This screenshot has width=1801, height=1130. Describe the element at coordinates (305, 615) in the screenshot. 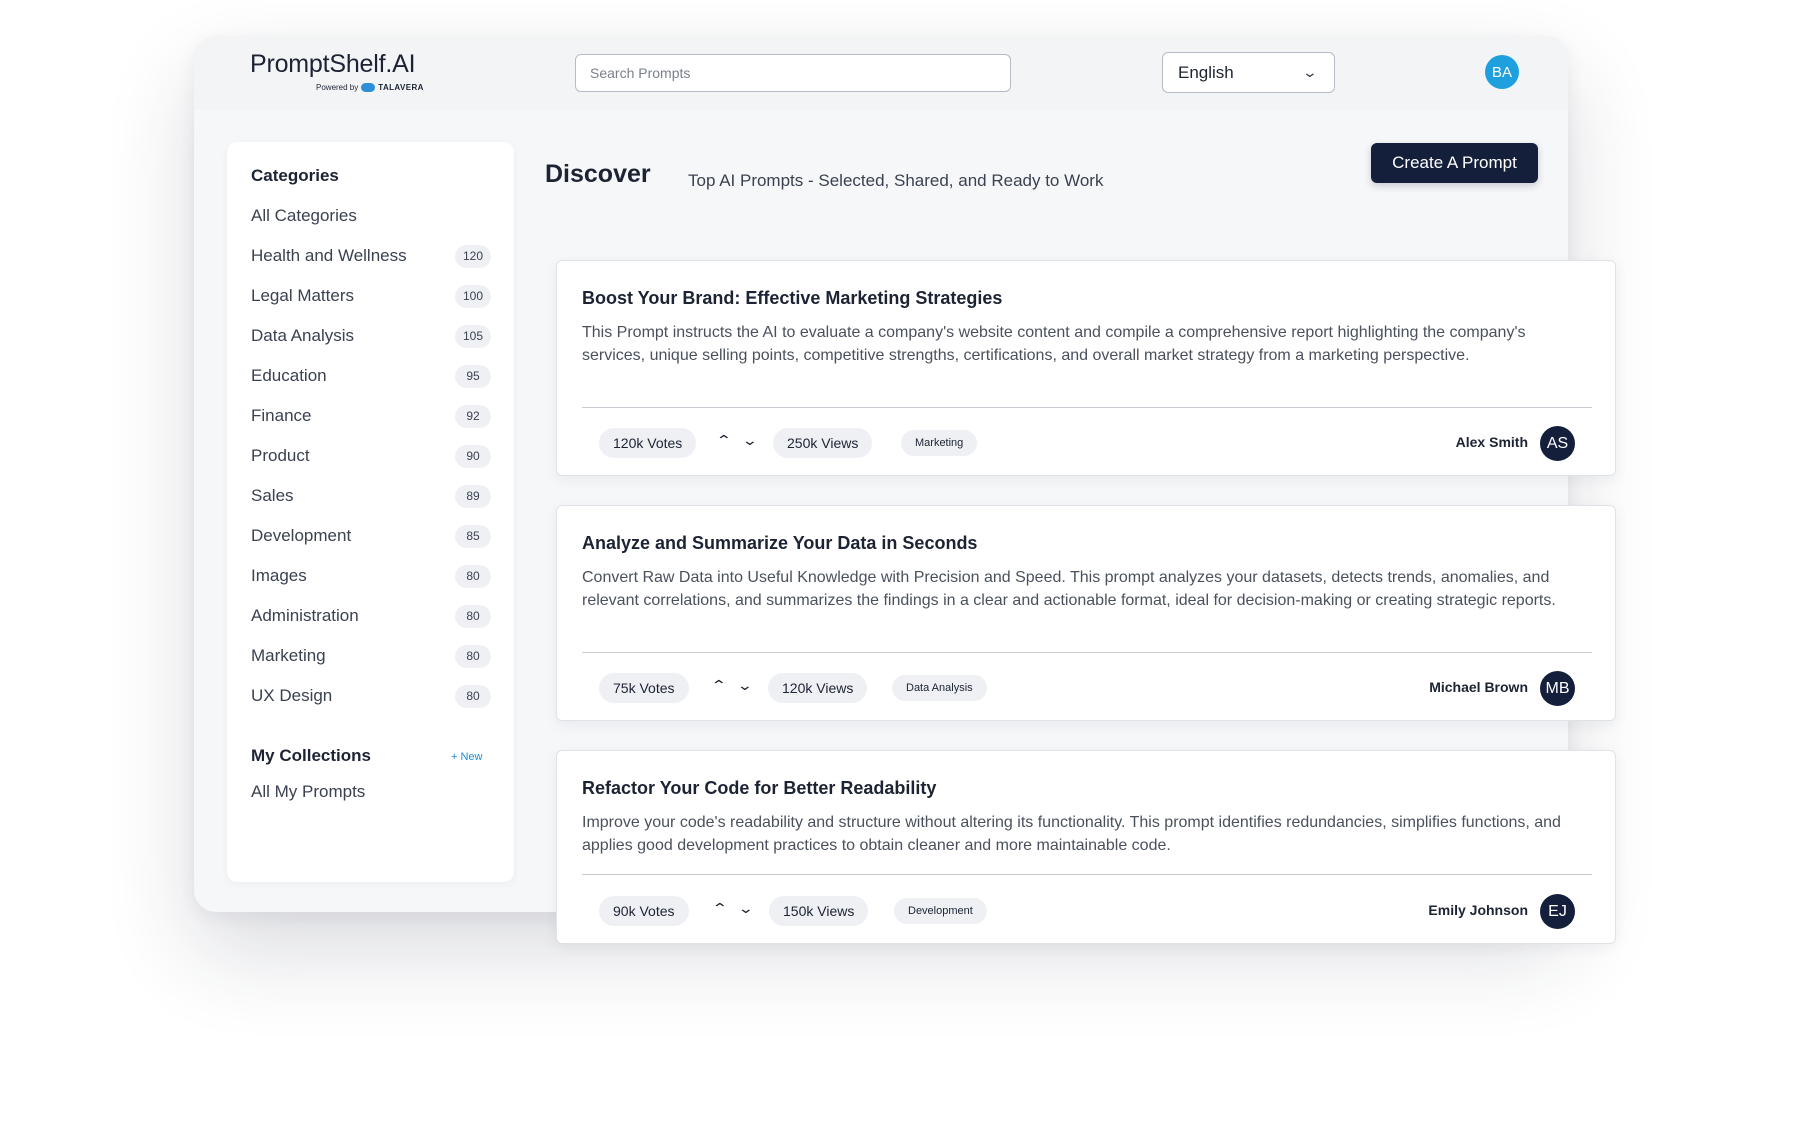

I see `sidebar-item-label: Administration` at that location.